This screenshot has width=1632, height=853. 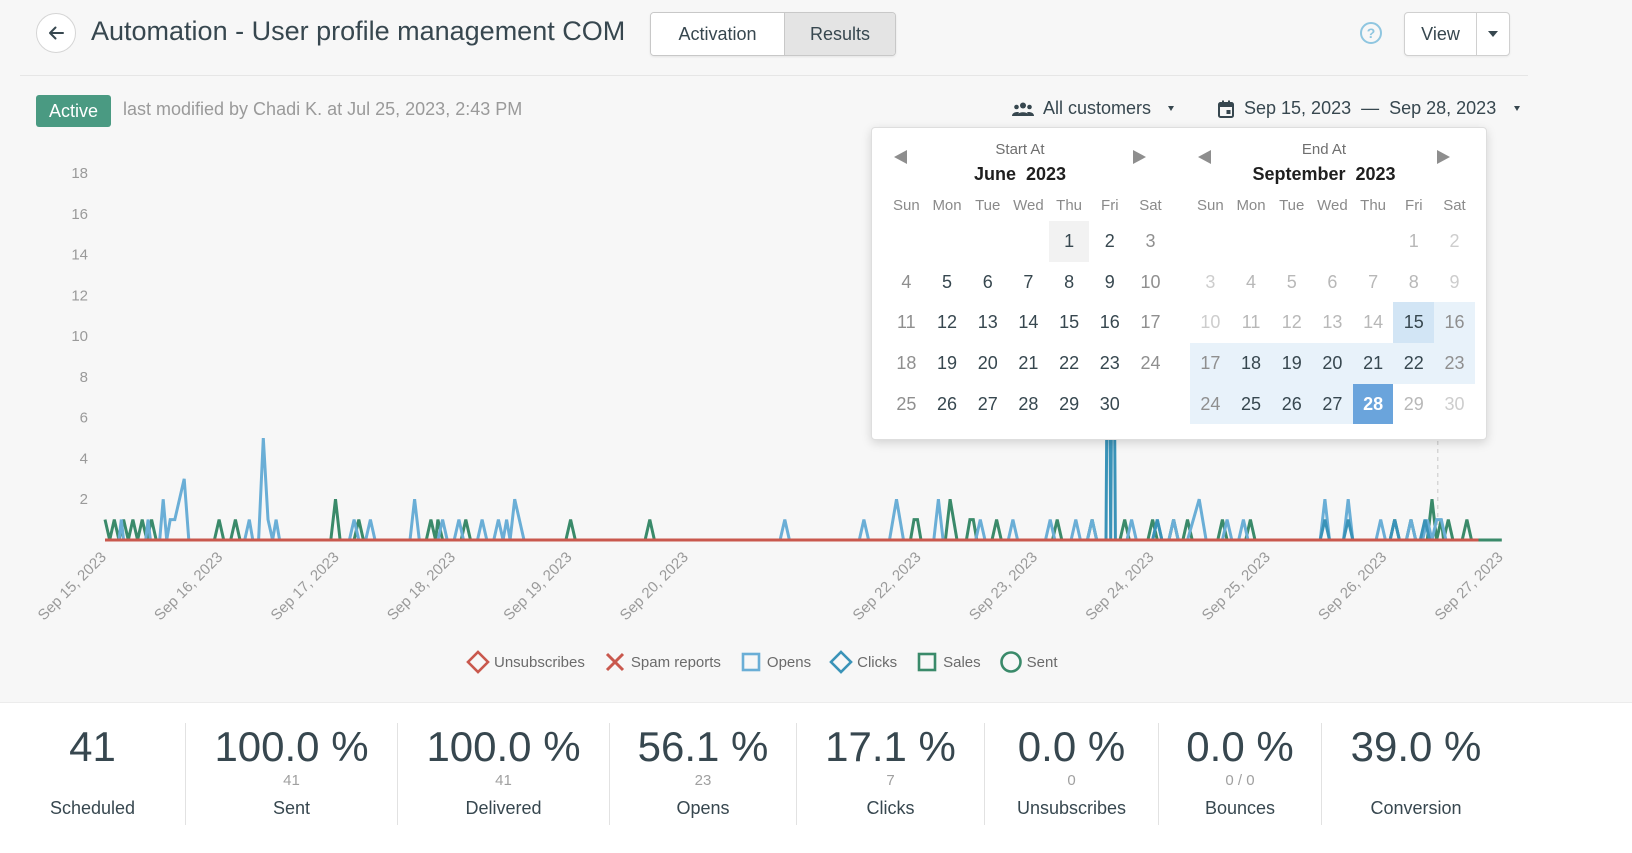 What do you see at coordinates (79, 173) in the screenshot?
I see `y-tick-label: 18` at bounding box center [79, 173].